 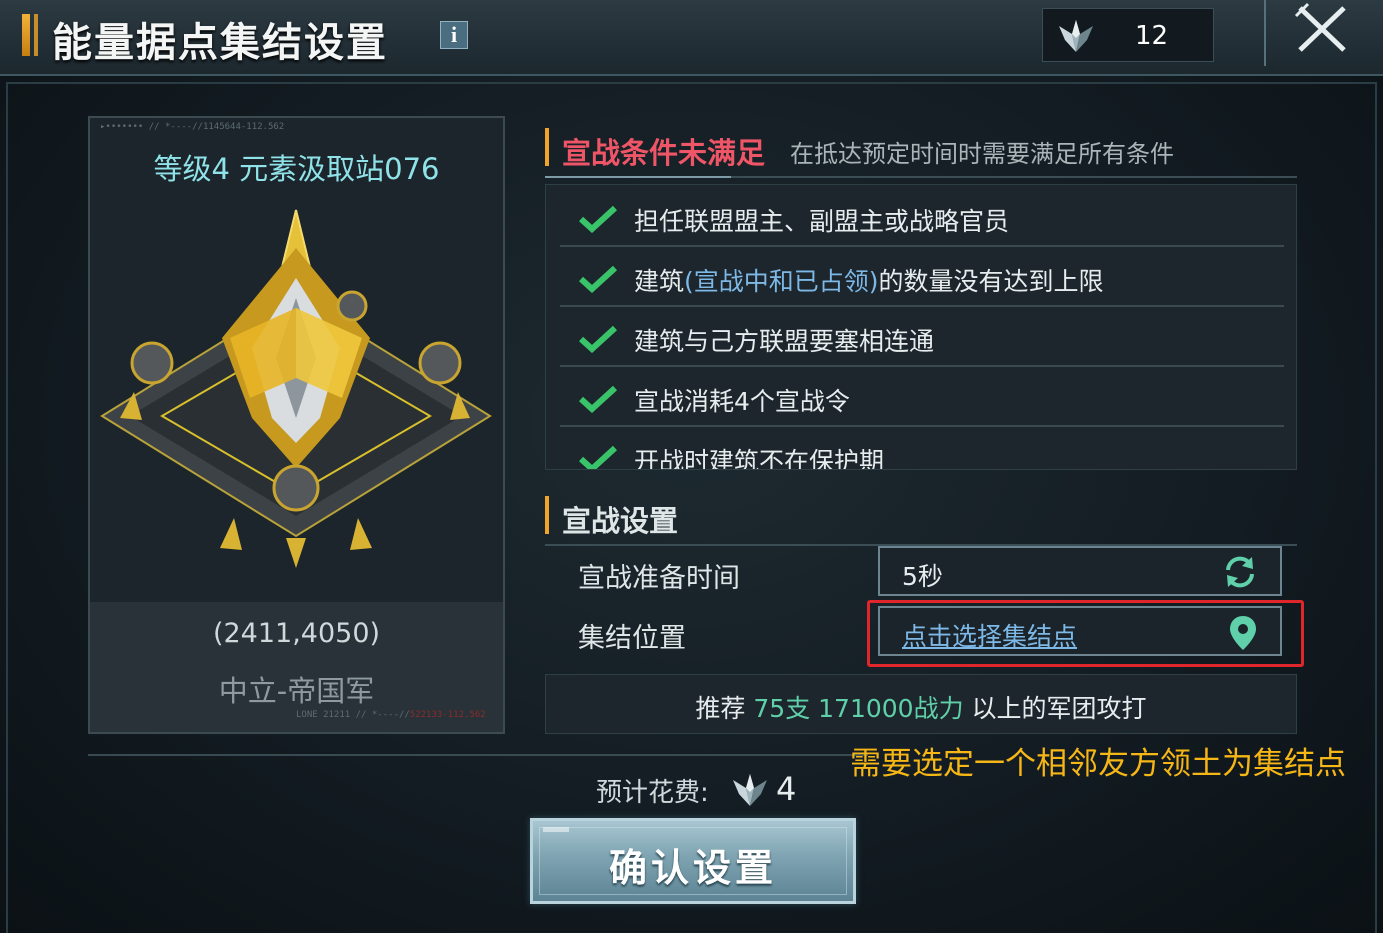 I want to click on condition-item: 宣战消耗4个宣战令, so click(x=922, y=397).